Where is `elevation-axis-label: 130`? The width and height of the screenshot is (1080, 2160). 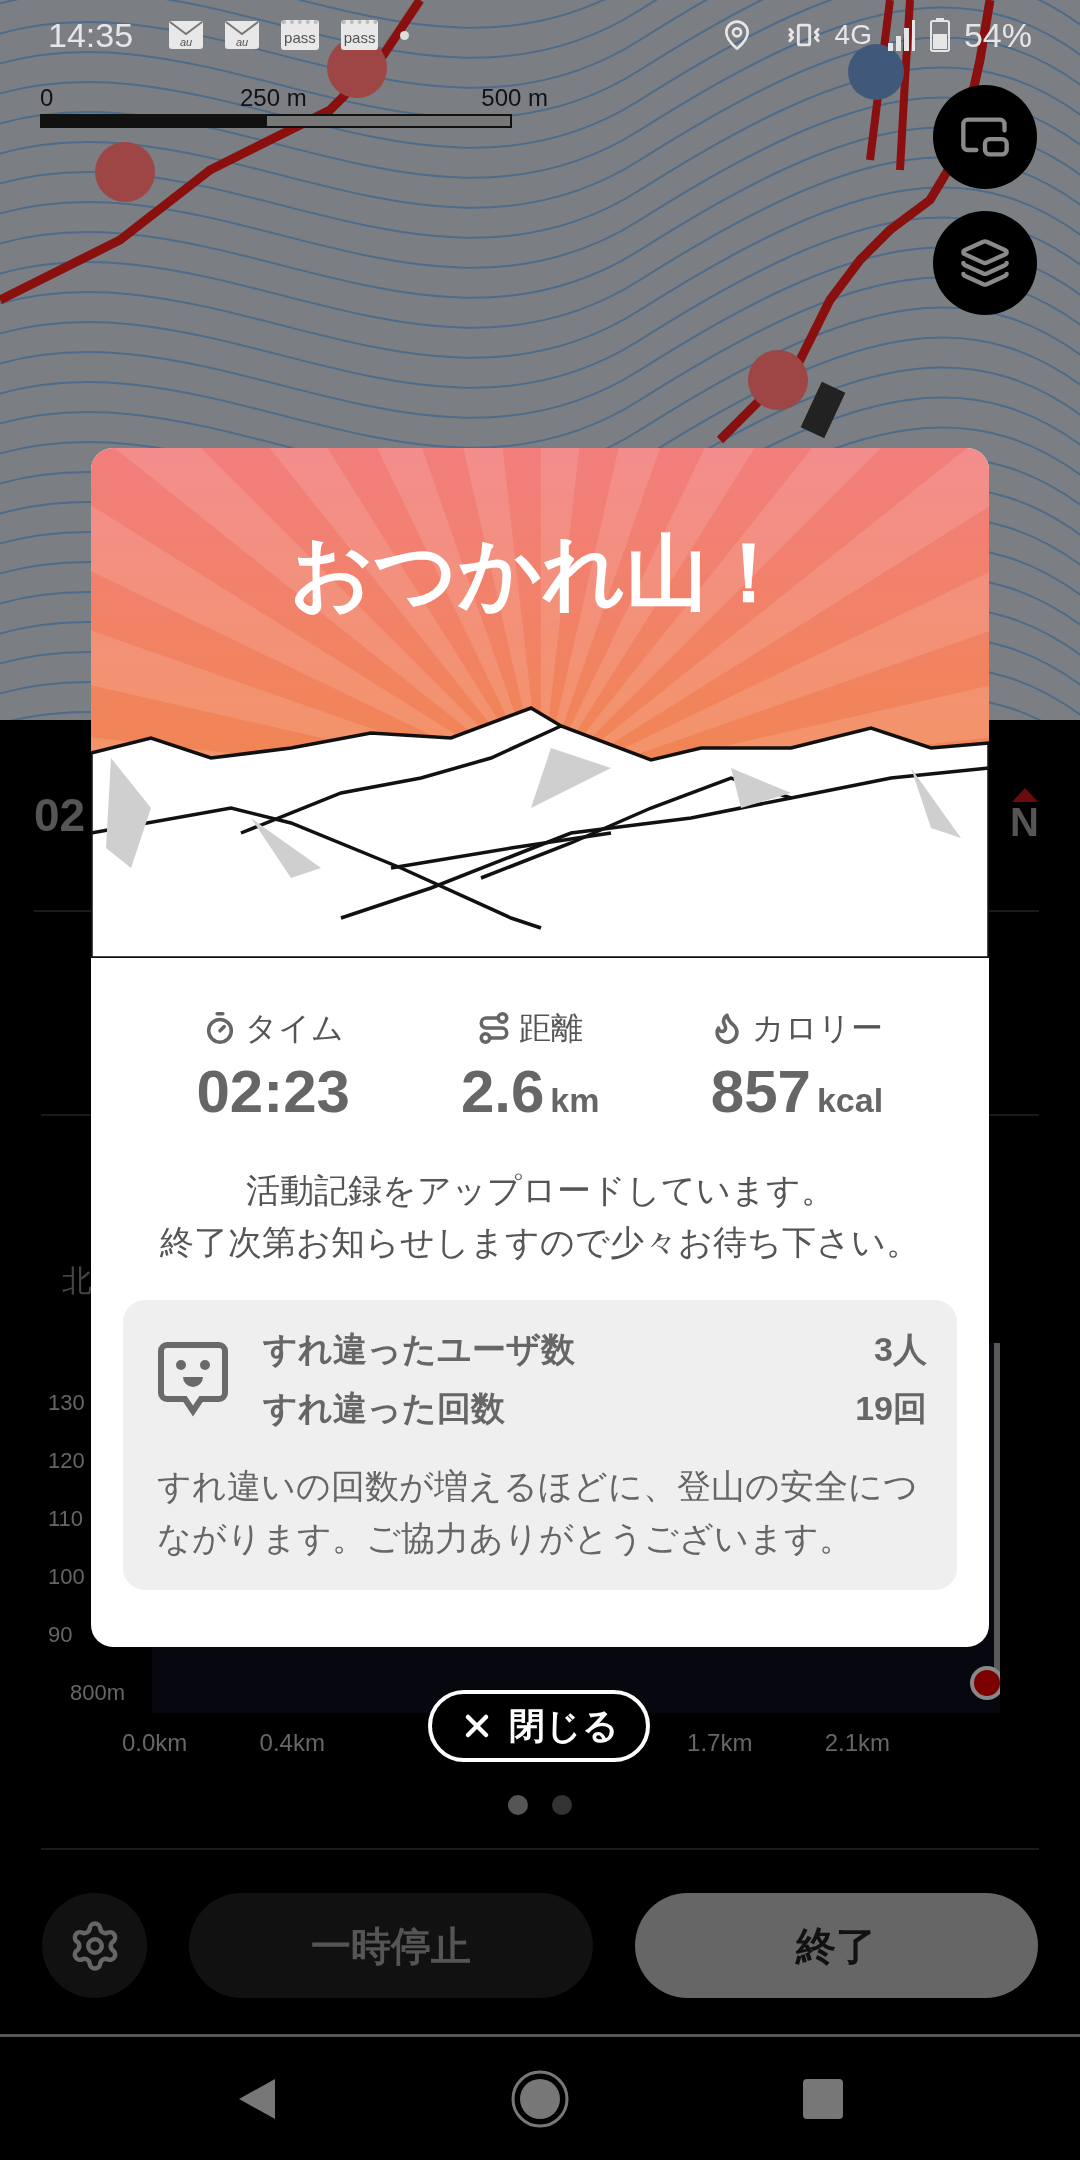
elevation-axis-label: 130 is located at coordinates (66, 1403).